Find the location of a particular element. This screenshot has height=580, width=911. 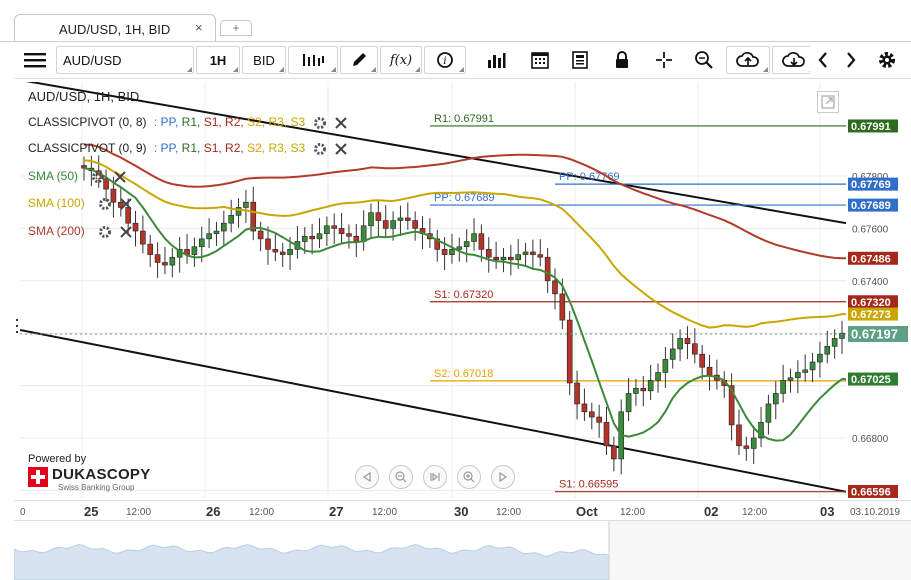

cloud-upload-icon is located at coordinates (748, 60).